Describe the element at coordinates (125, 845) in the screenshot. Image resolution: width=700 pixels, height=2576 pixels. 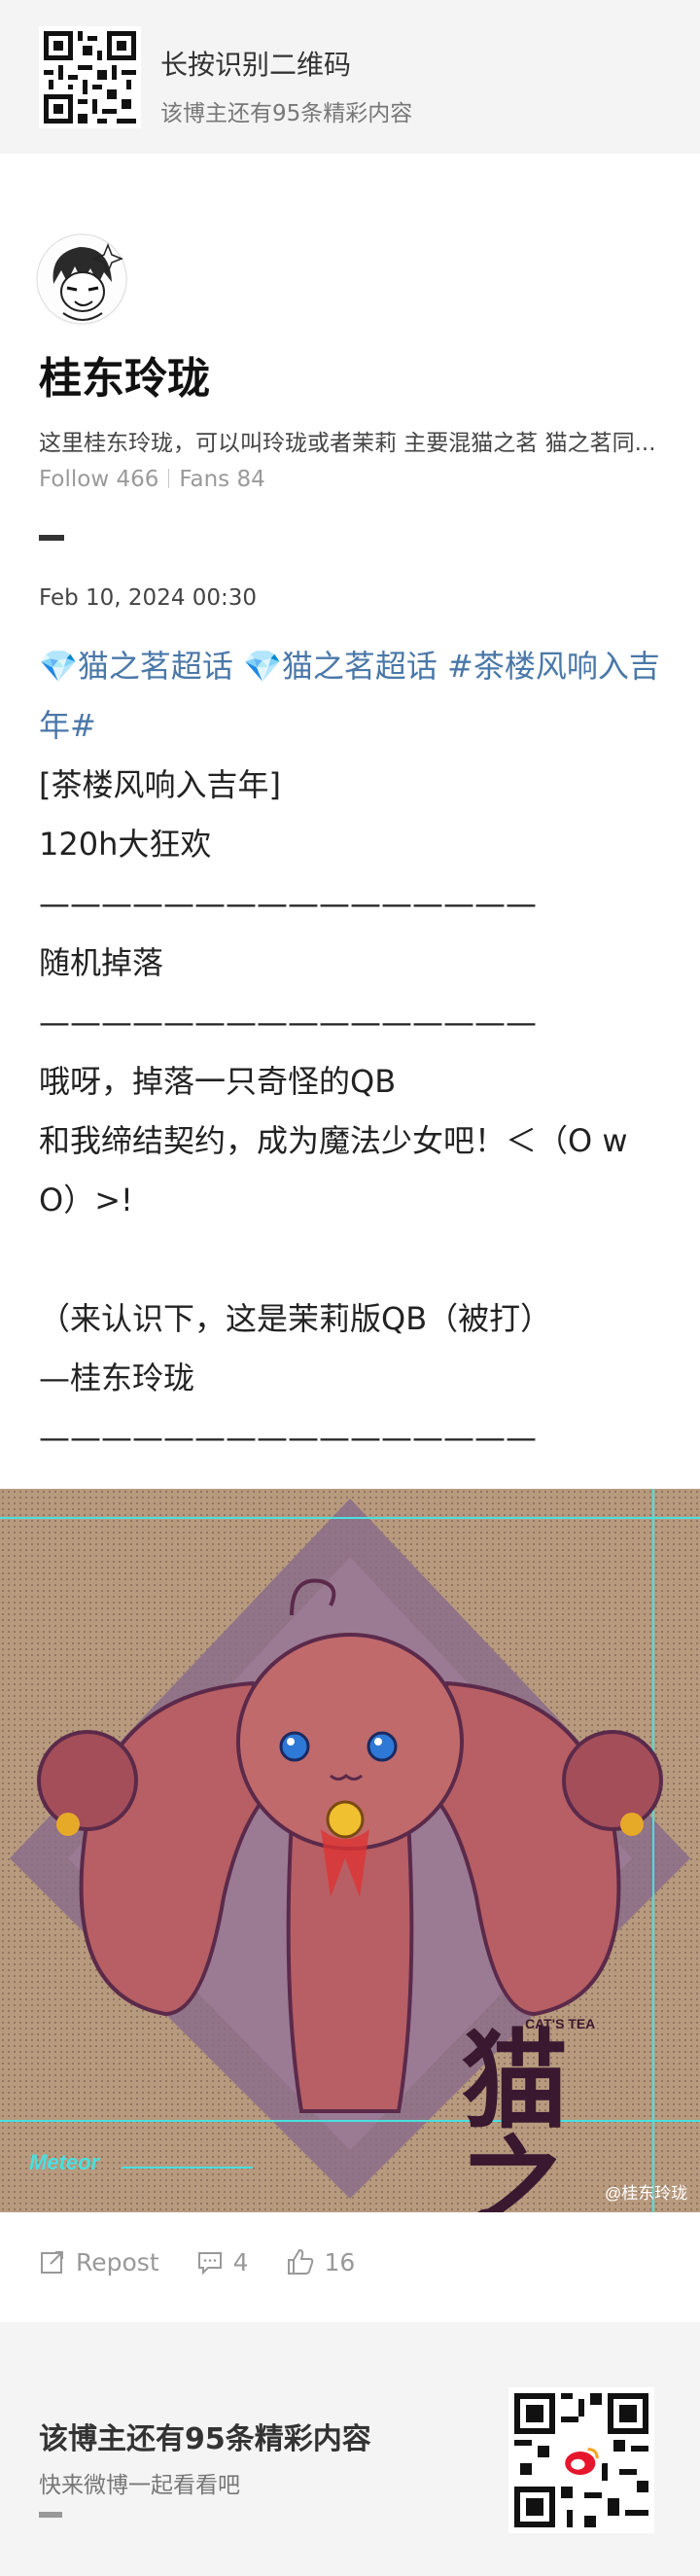
I see `post-text-line: 120h大狂欢` at that location.